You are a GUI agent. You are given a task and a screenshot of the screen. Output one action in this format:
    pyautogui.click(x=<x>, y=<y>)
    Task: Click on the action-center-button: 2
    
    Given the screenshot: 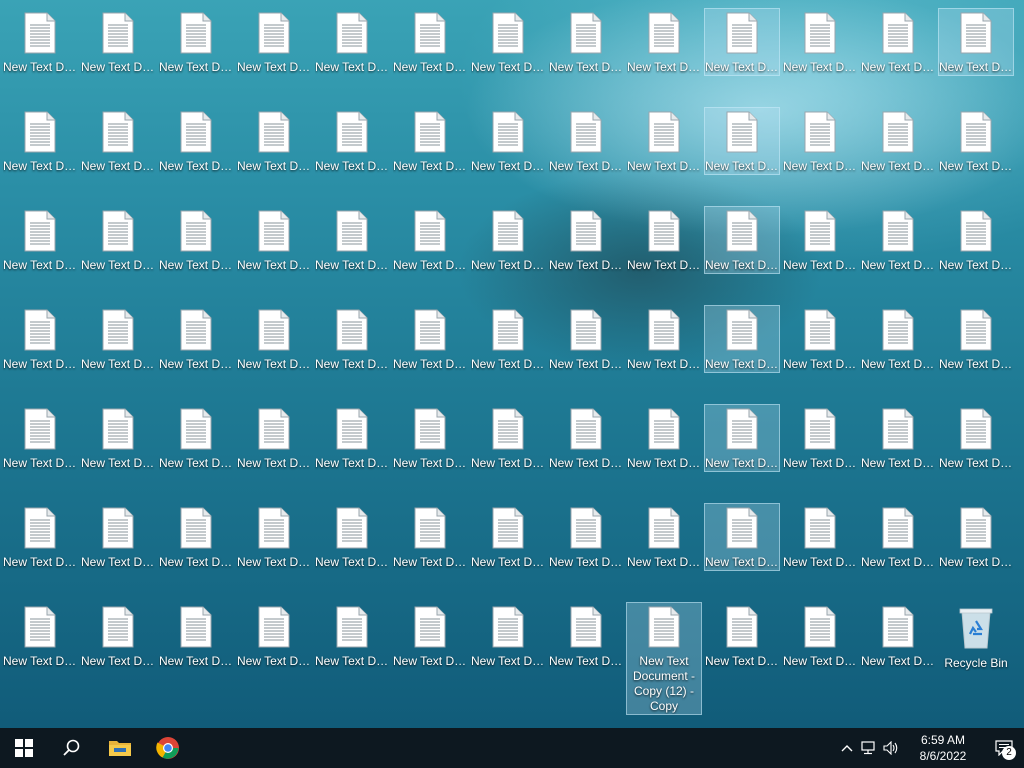 What is the action you would take?
    pyautogui.click(x=1004, y=748)
    